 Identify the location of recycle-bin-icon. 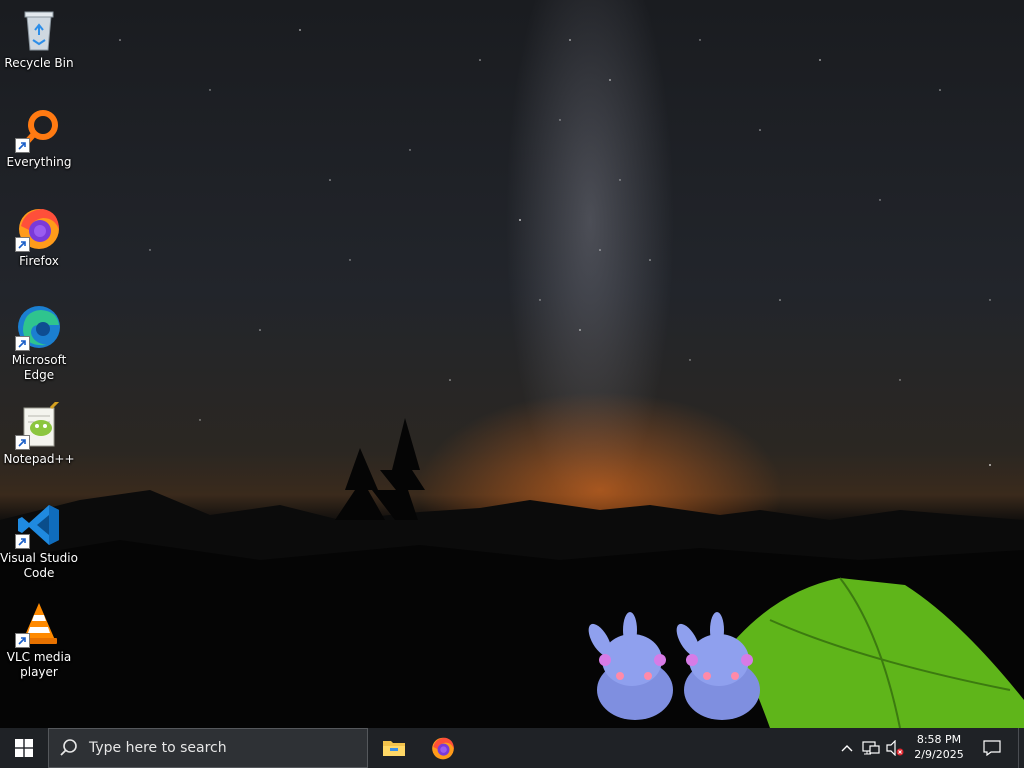
(39, 30).